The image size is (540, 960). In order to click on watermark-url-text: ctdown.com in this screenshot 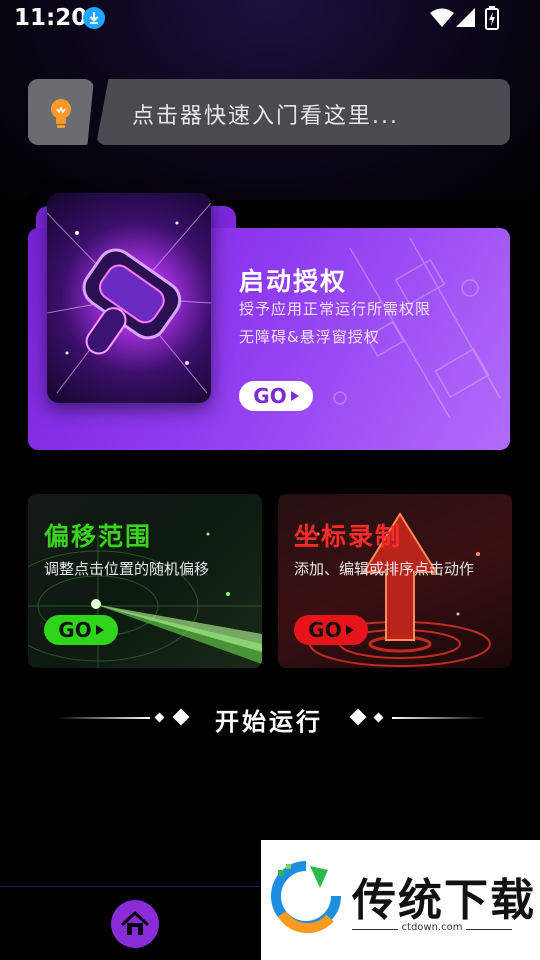, I will do `click(432, 927)`.